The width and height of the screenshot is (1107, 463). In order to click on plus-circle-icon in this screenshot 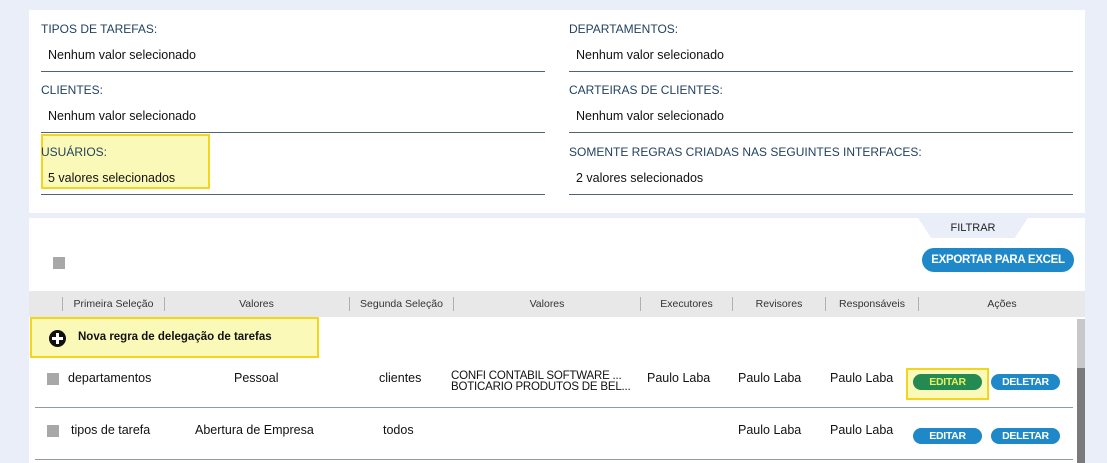, I will do `click(57, 338)`.